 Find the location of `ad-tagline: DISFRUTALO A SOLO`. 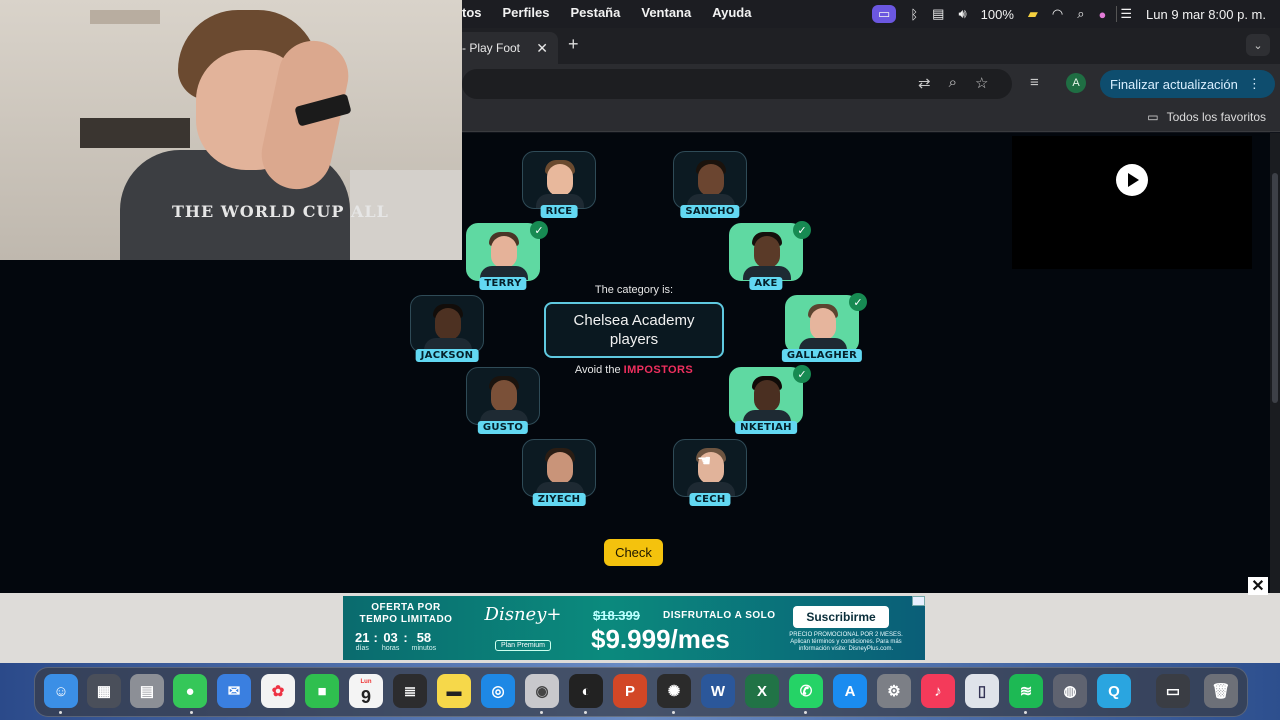

ad-tagline: DISFRUTALO A SOLO is located at coordinates (719, 615).